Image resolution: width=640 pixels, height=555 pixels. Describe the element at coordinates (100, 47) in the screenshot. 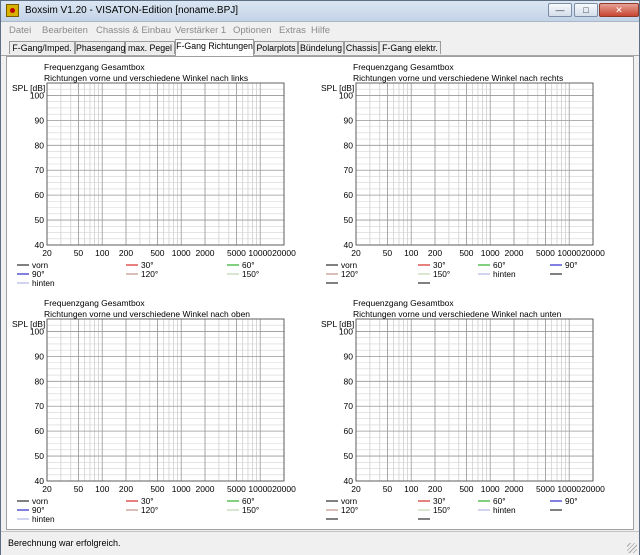

I see `tab-phasengang: Phasengang` at that location.